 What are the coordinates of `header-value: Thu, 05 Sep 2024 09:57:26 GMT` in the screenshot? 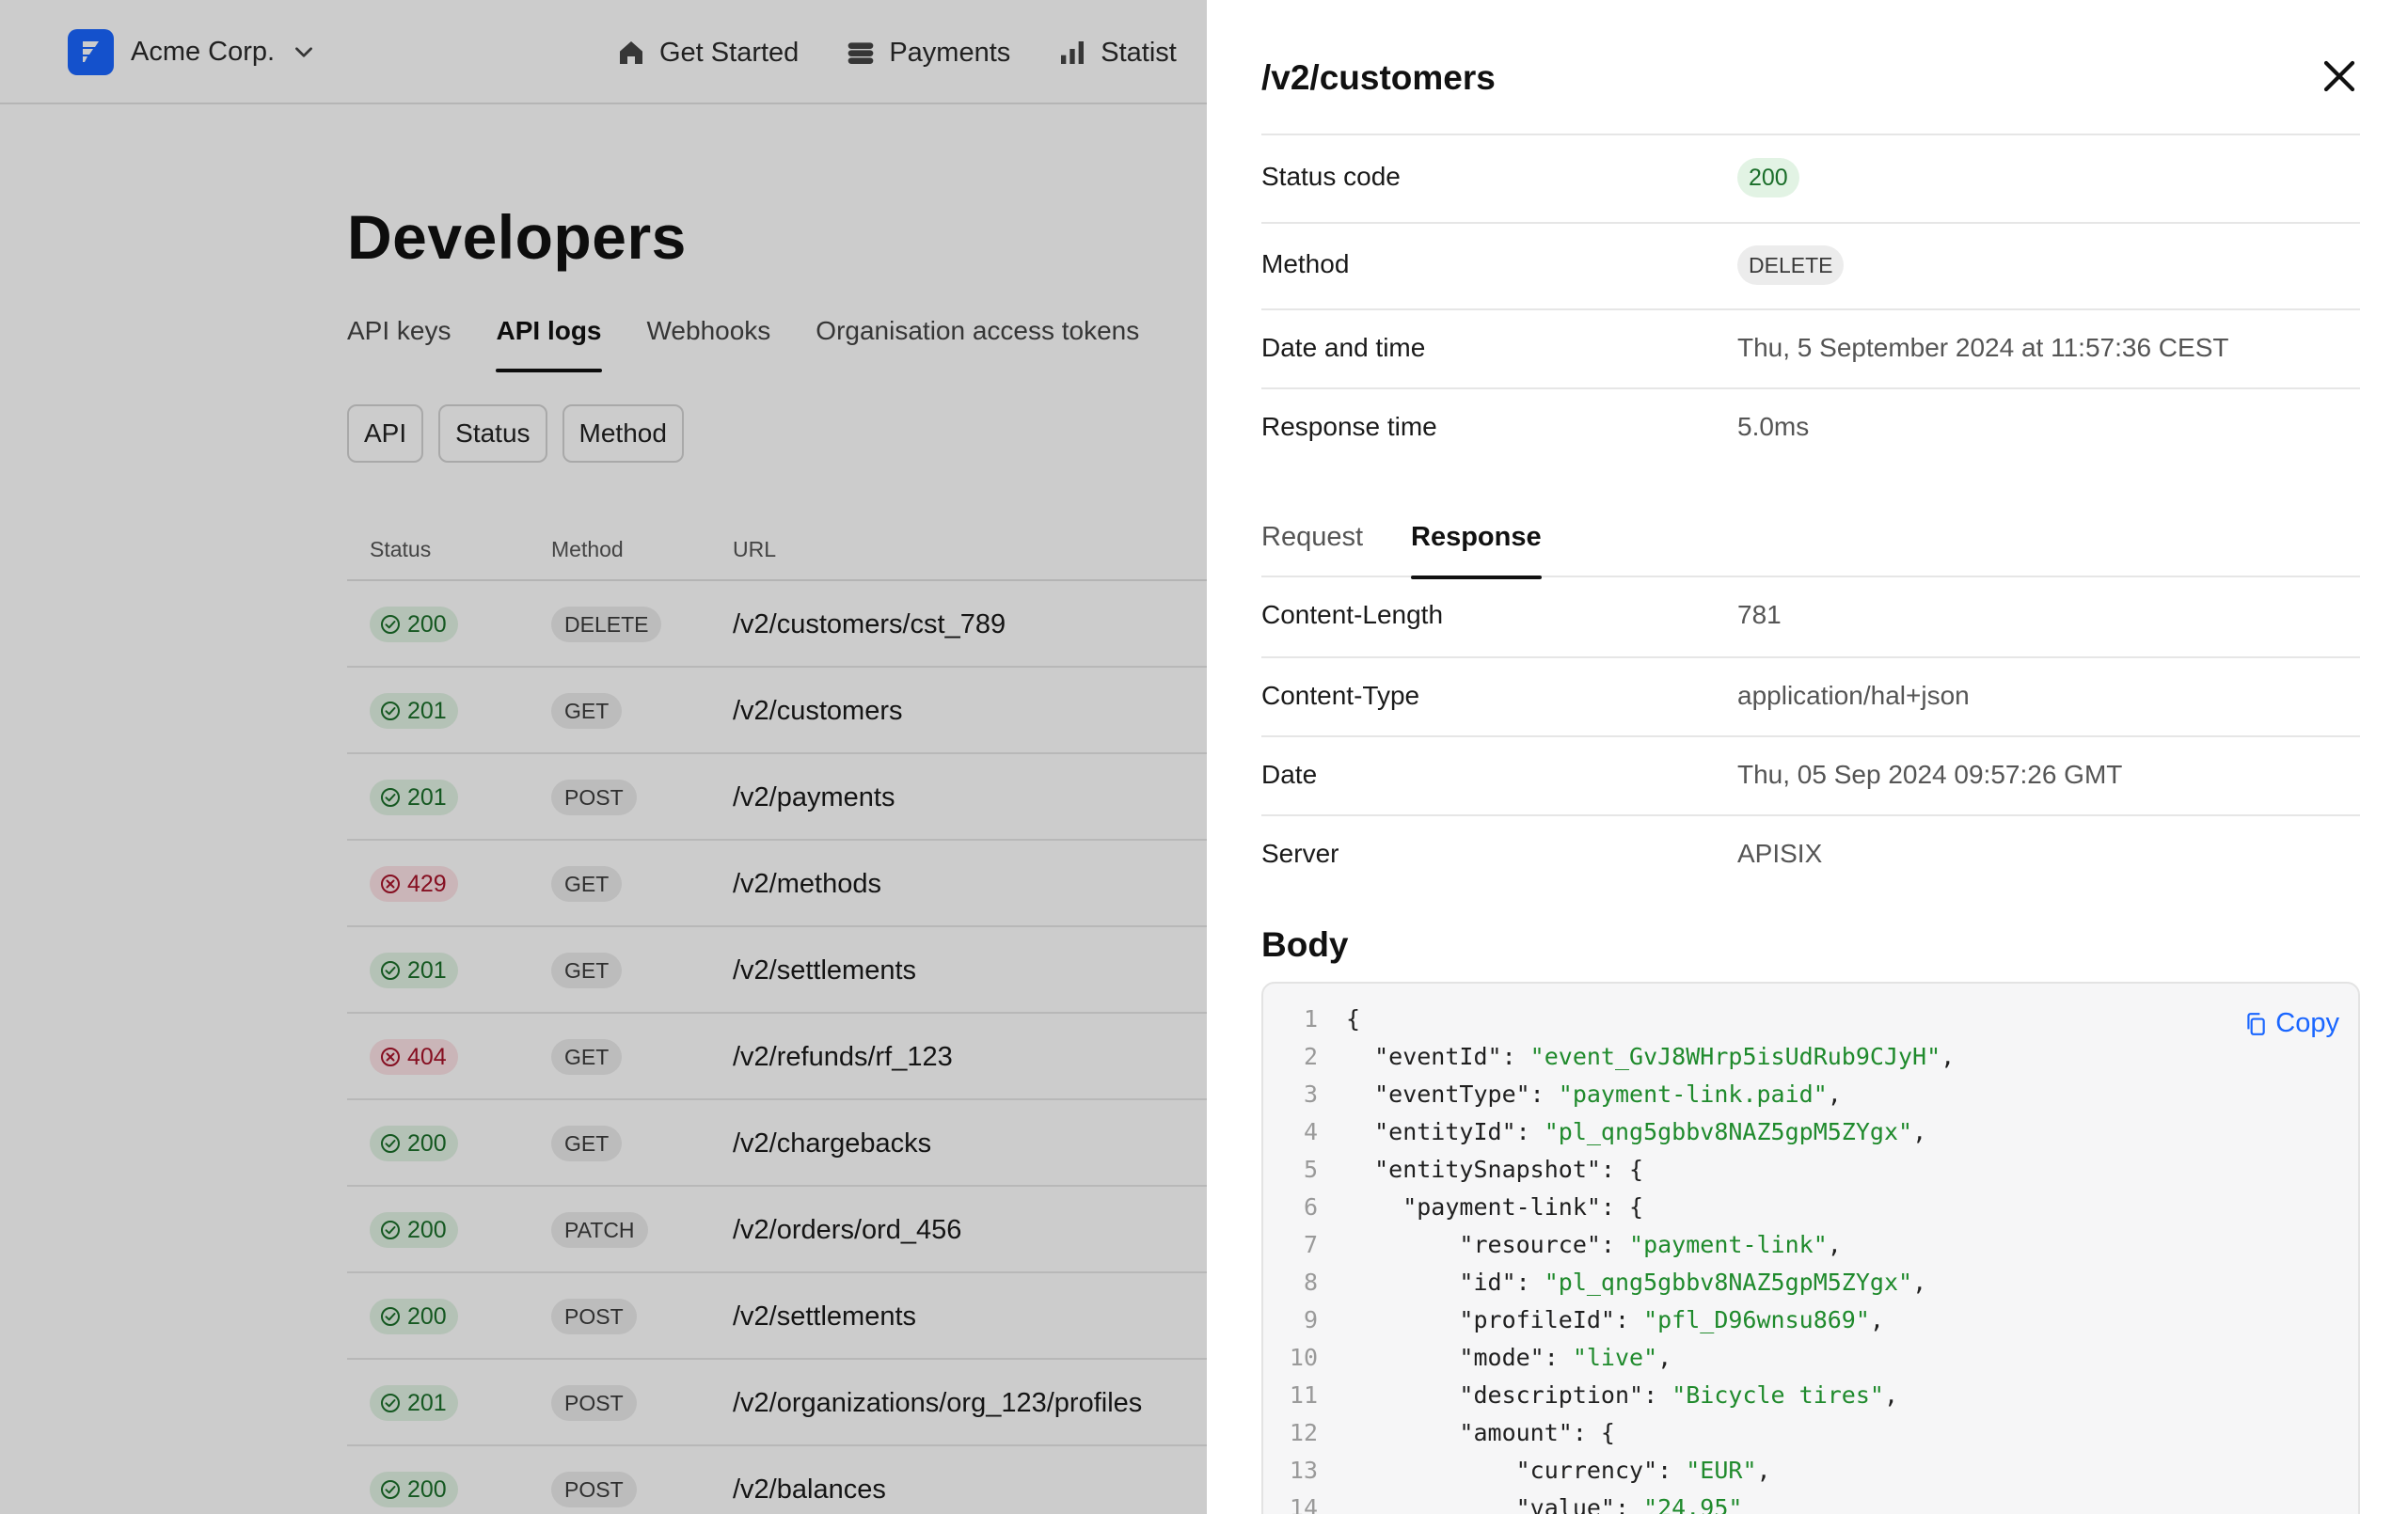 It's located at (1930, 775).